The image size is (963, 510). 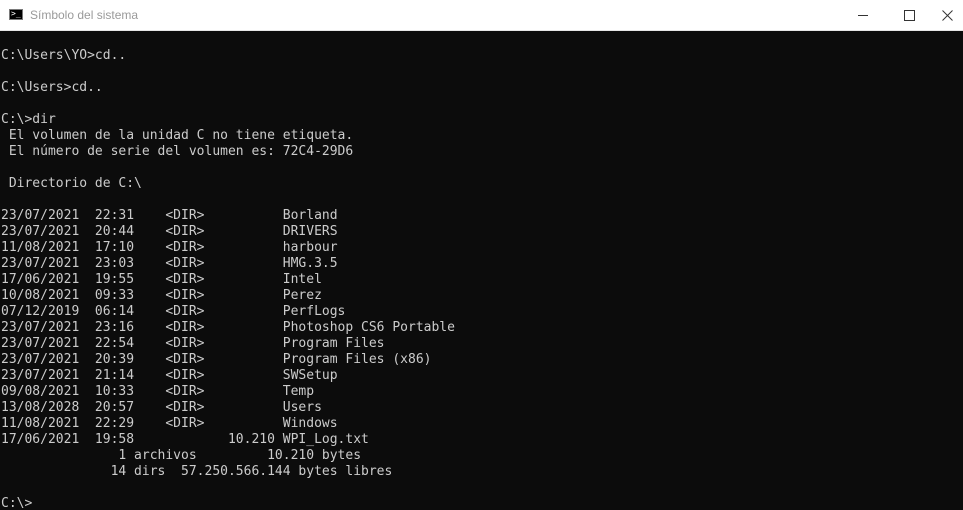 I want to click on close-button, so click(x=947, y=15).